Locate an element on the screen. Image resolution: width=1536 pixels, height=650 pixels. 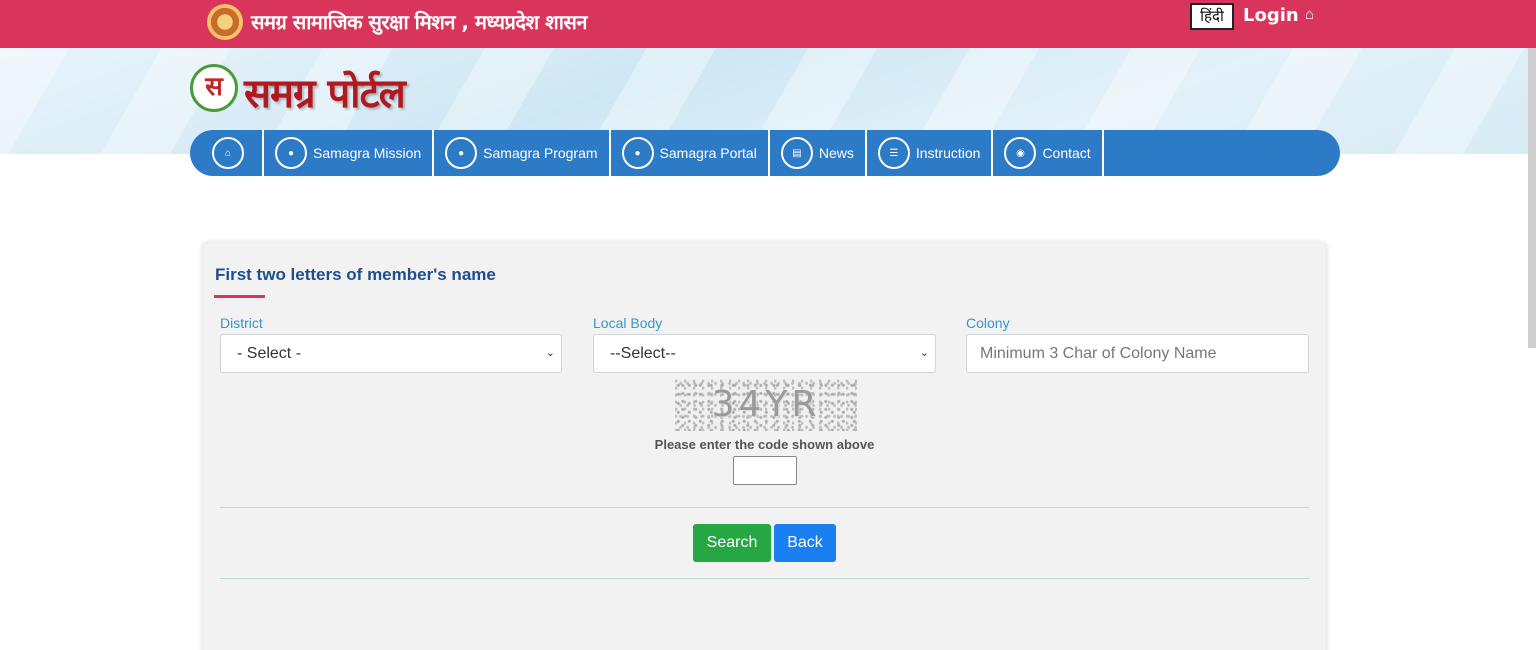
nav-label: Samagra Mission is located at coordinates (367, 153).